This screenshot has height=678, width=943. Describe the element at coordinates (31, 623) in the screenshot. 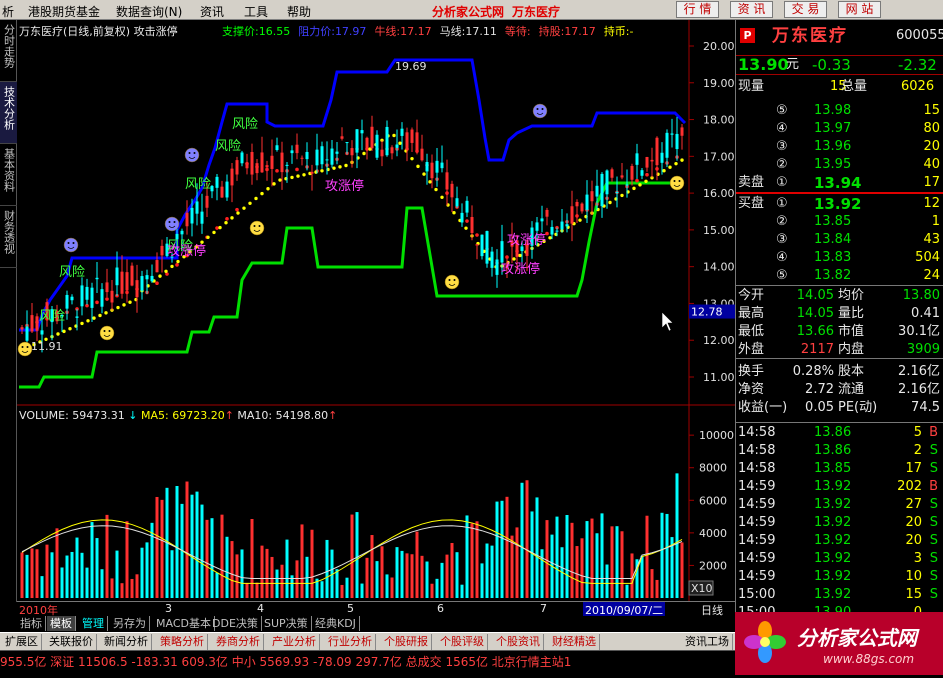

I see `tab-indicator: 指标` at that location.